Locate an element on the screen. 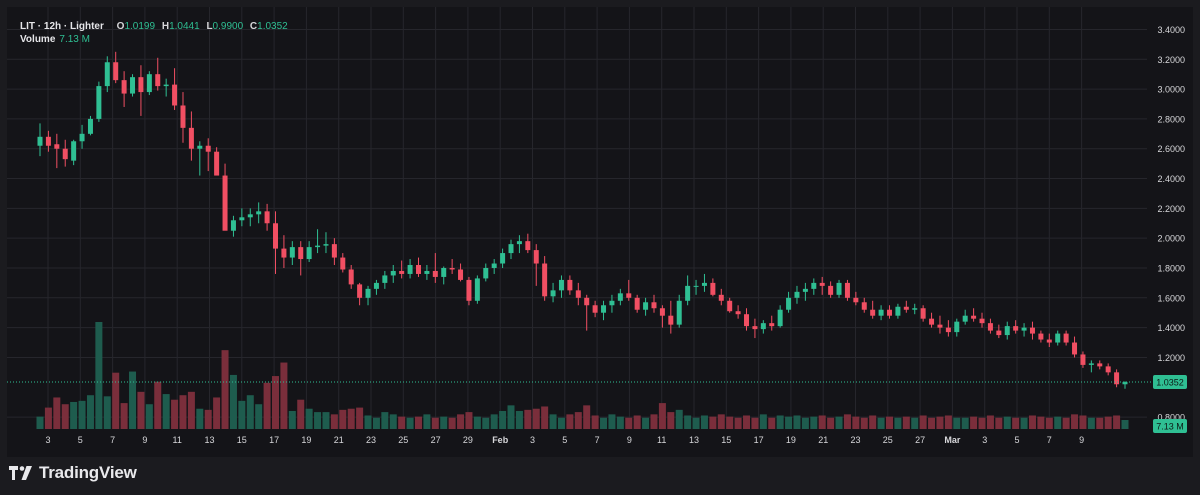  tradingview-branding: TradingView is located at coordinates (73, 473).